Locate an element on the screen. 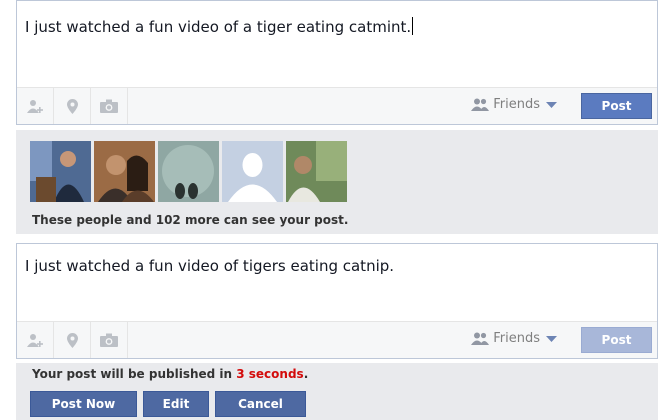 The height and width of the screenshot is (420, 665). avatar-list is located at coordinates (190, 171).